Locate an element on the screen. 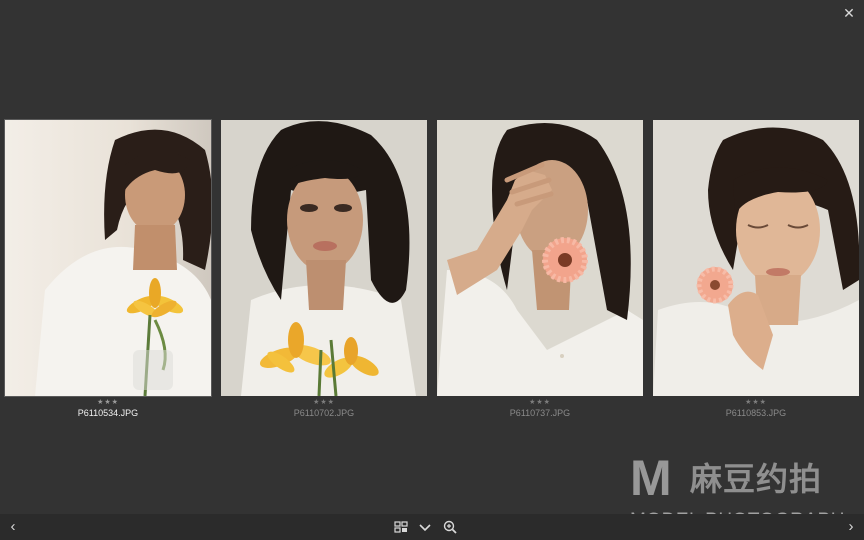 Image resolution: width=864 pixels, height=540 pixels. thumbnail-item: ★★★ P6110702.JPG is located at coordinates (324, 269).